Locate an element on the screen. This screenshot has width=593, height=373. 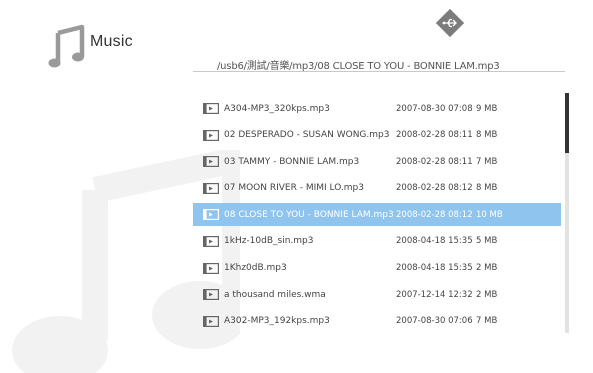
file-date: 2007-12-14 12:32 is located at coordinates (434, 294).